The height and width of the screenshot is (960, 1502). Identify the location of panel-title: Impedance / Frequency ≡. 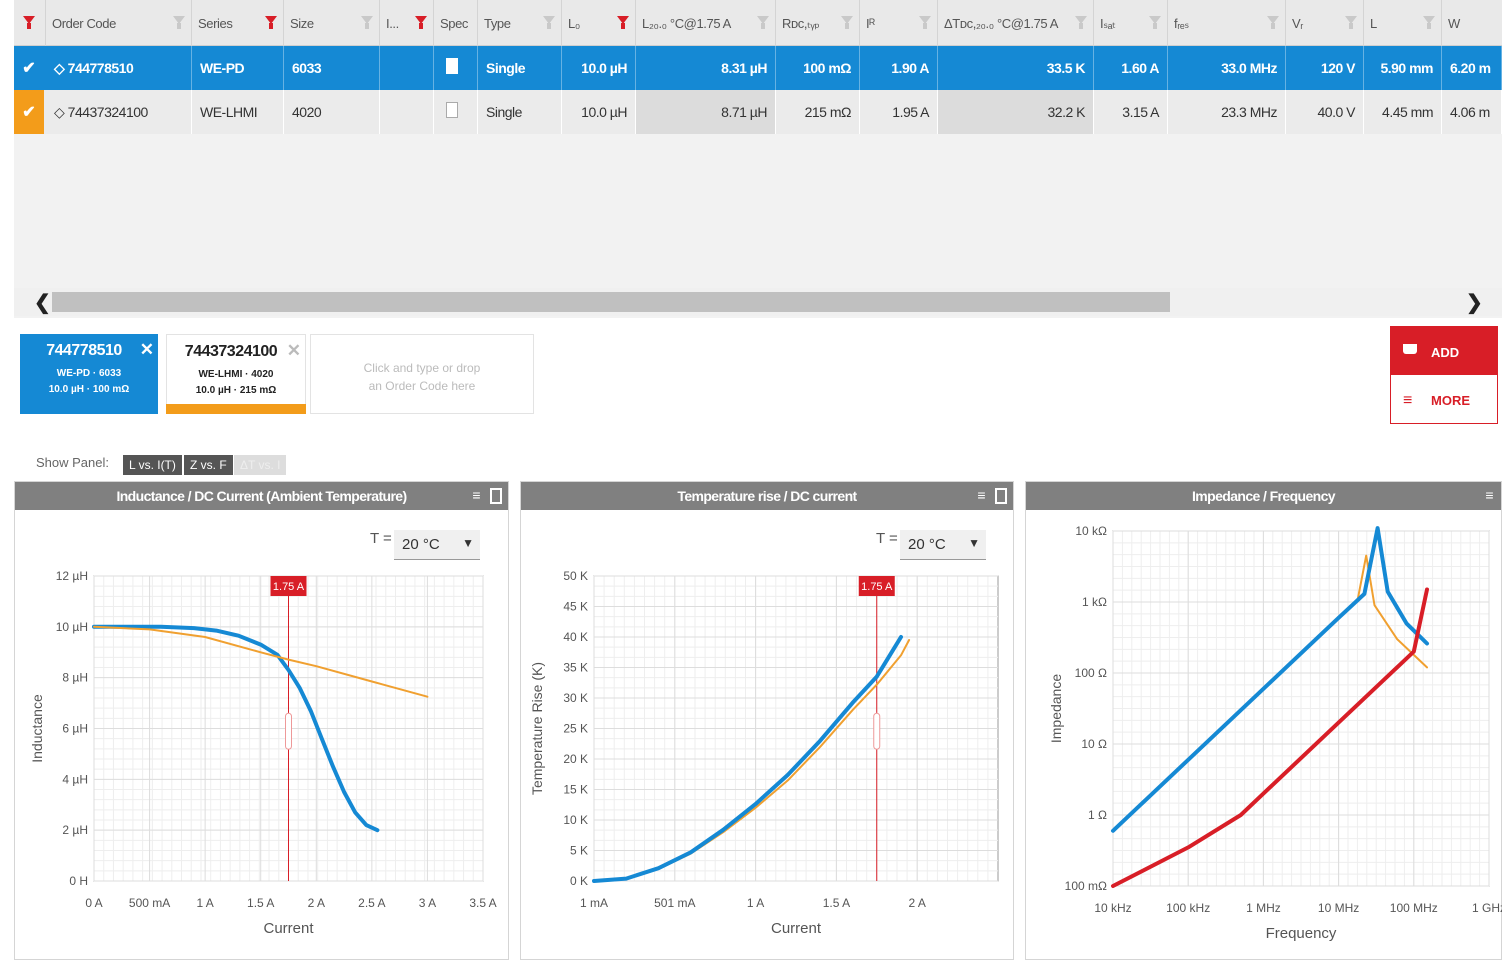
(1263, 496).